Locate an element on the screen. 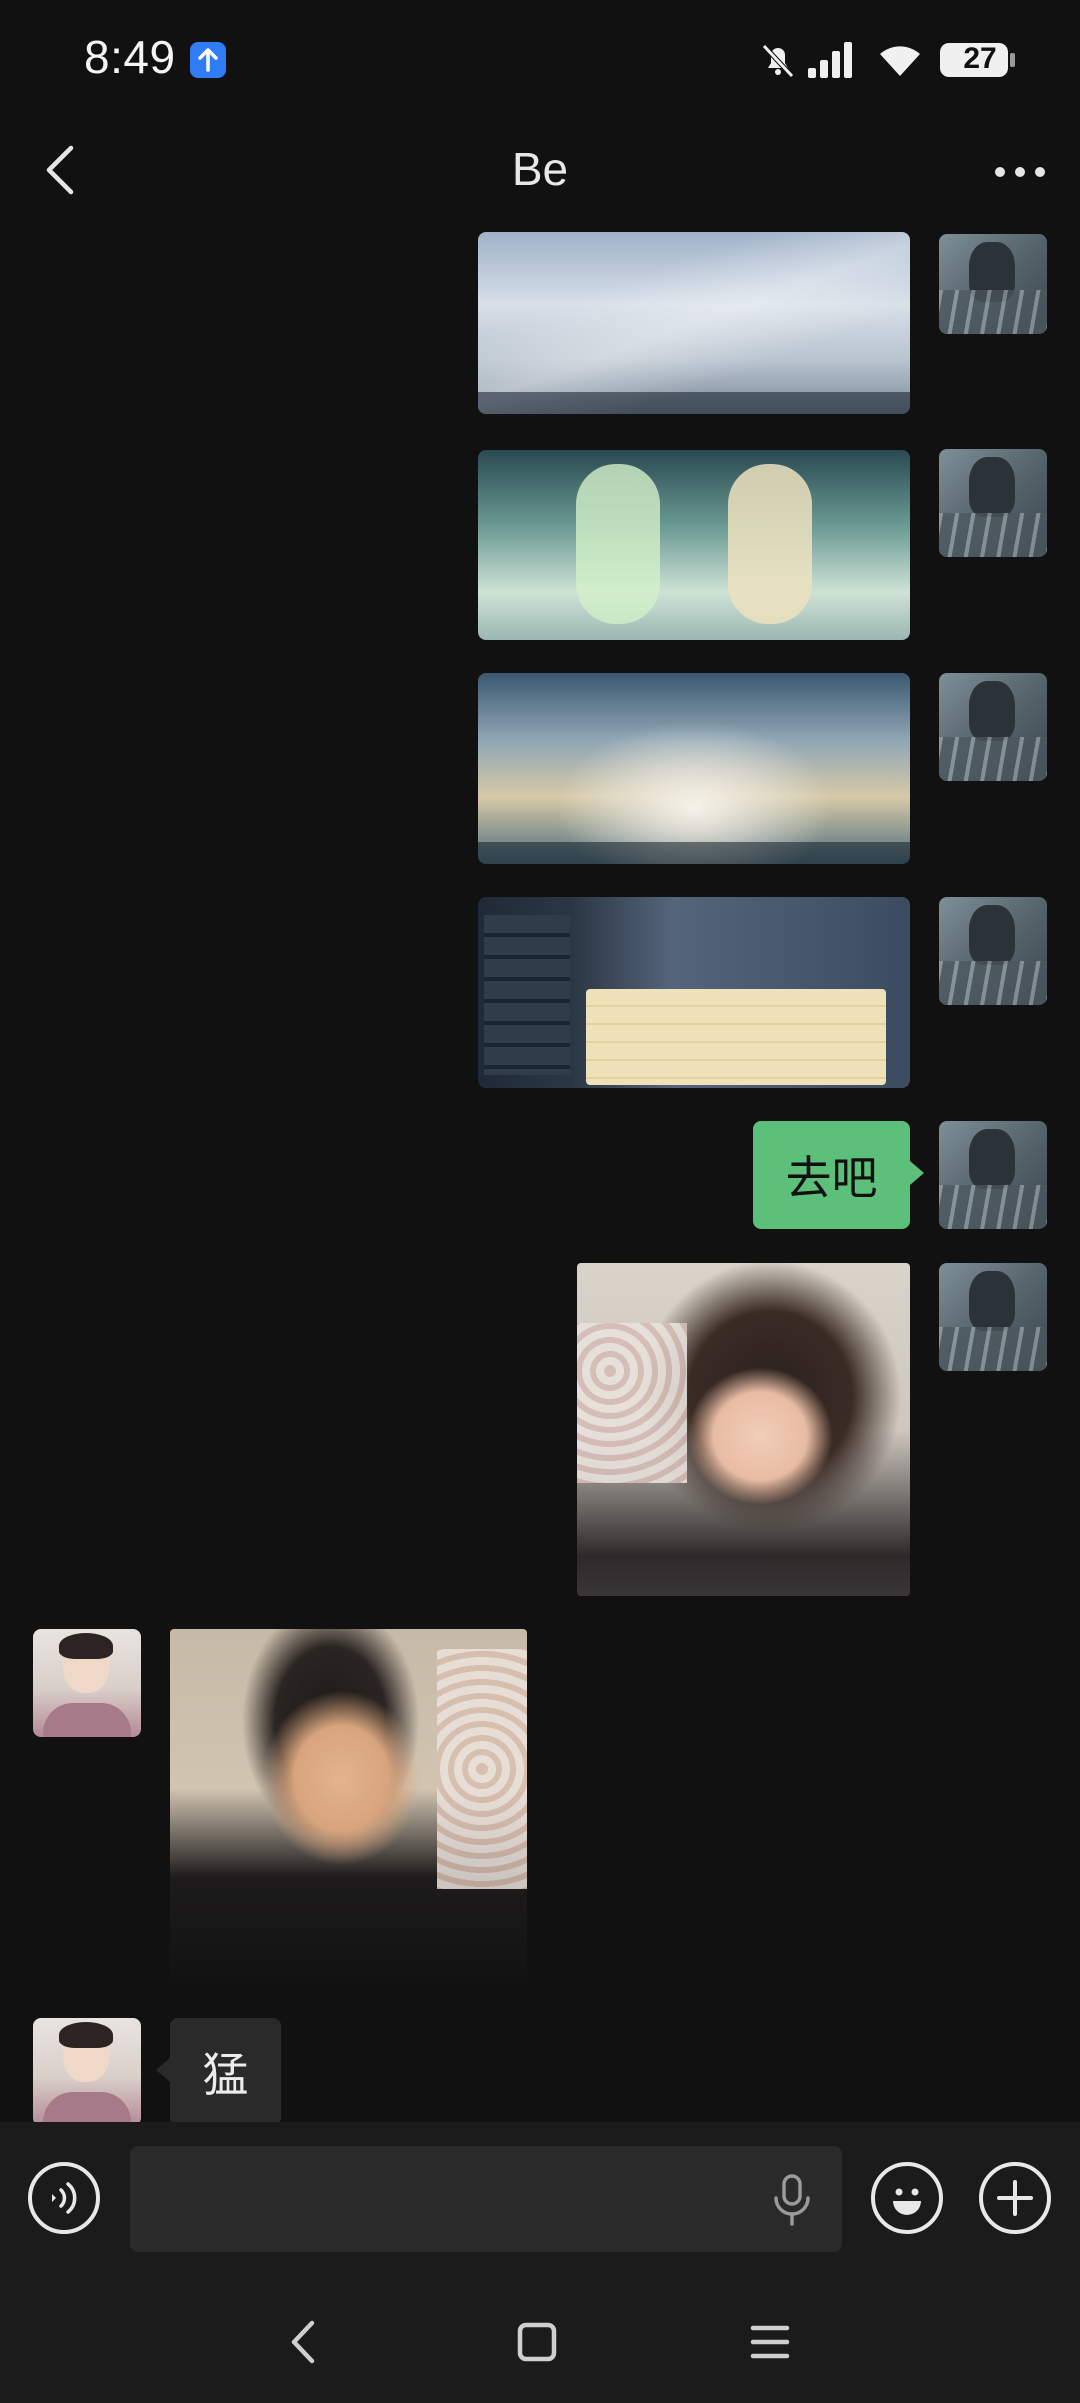 This screenshot has height=2403, width=1080. more-dots-icon is located at coordinates (1020, 172).